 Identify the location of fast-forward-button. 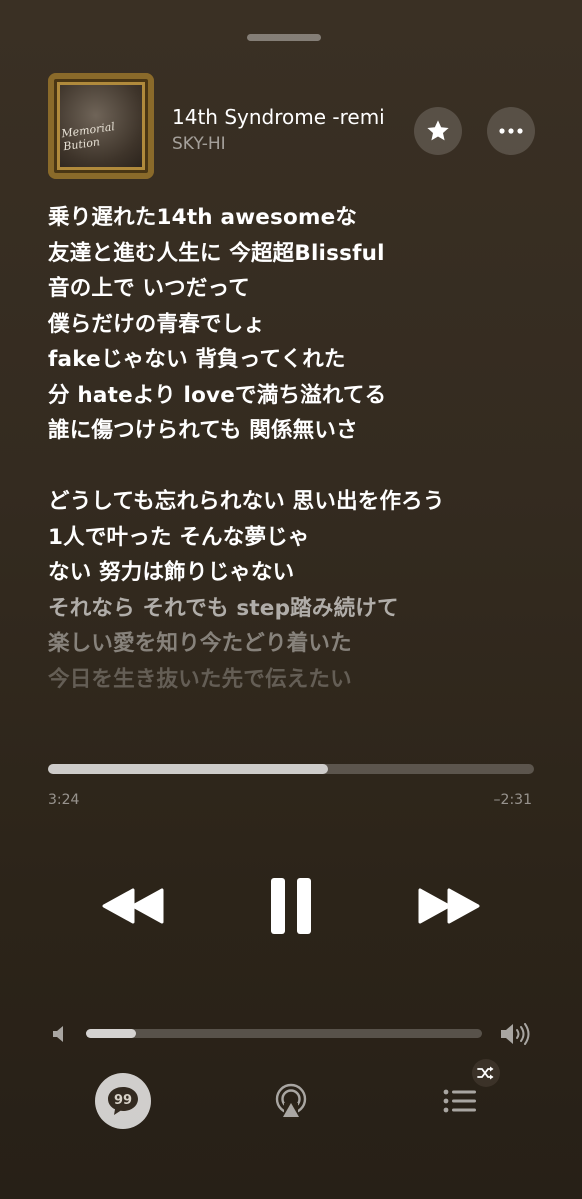
(449, 906).